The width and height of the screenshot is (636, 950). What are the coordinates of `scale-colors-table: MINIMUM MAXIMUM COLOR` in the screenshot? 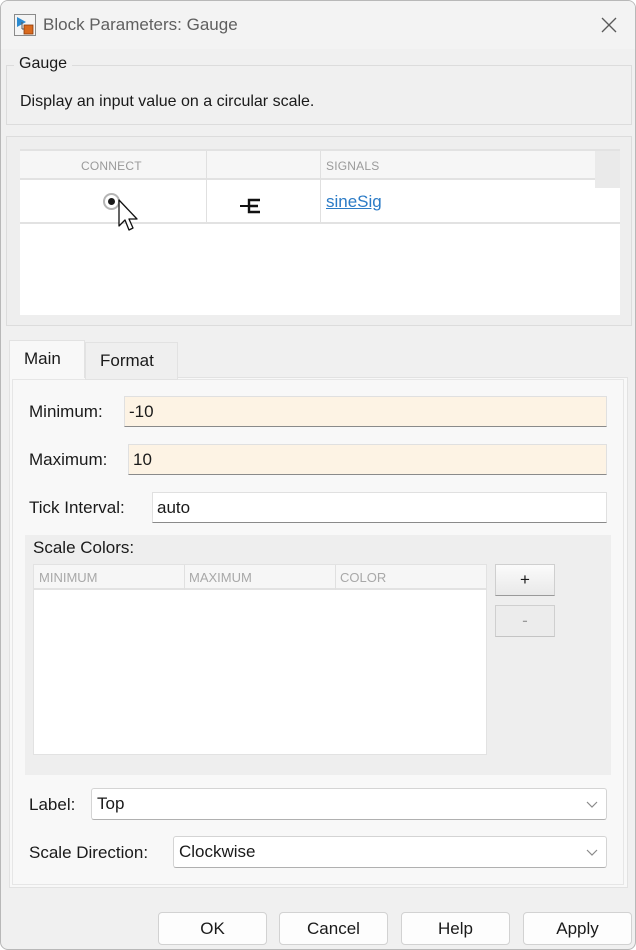 It's located at (260, 659).